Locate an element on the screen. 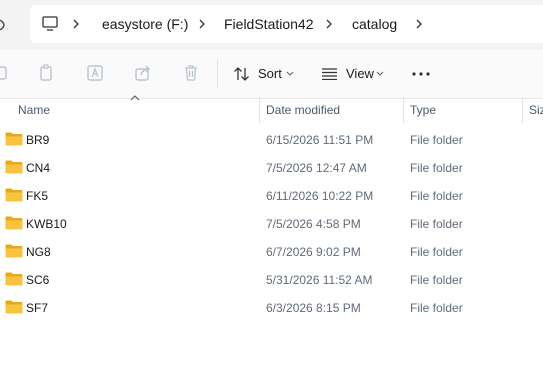 The image size is (543, 367). file-row: SC6 5/31/2026 11:52 AM File folder is located at coordinates (271, 280).